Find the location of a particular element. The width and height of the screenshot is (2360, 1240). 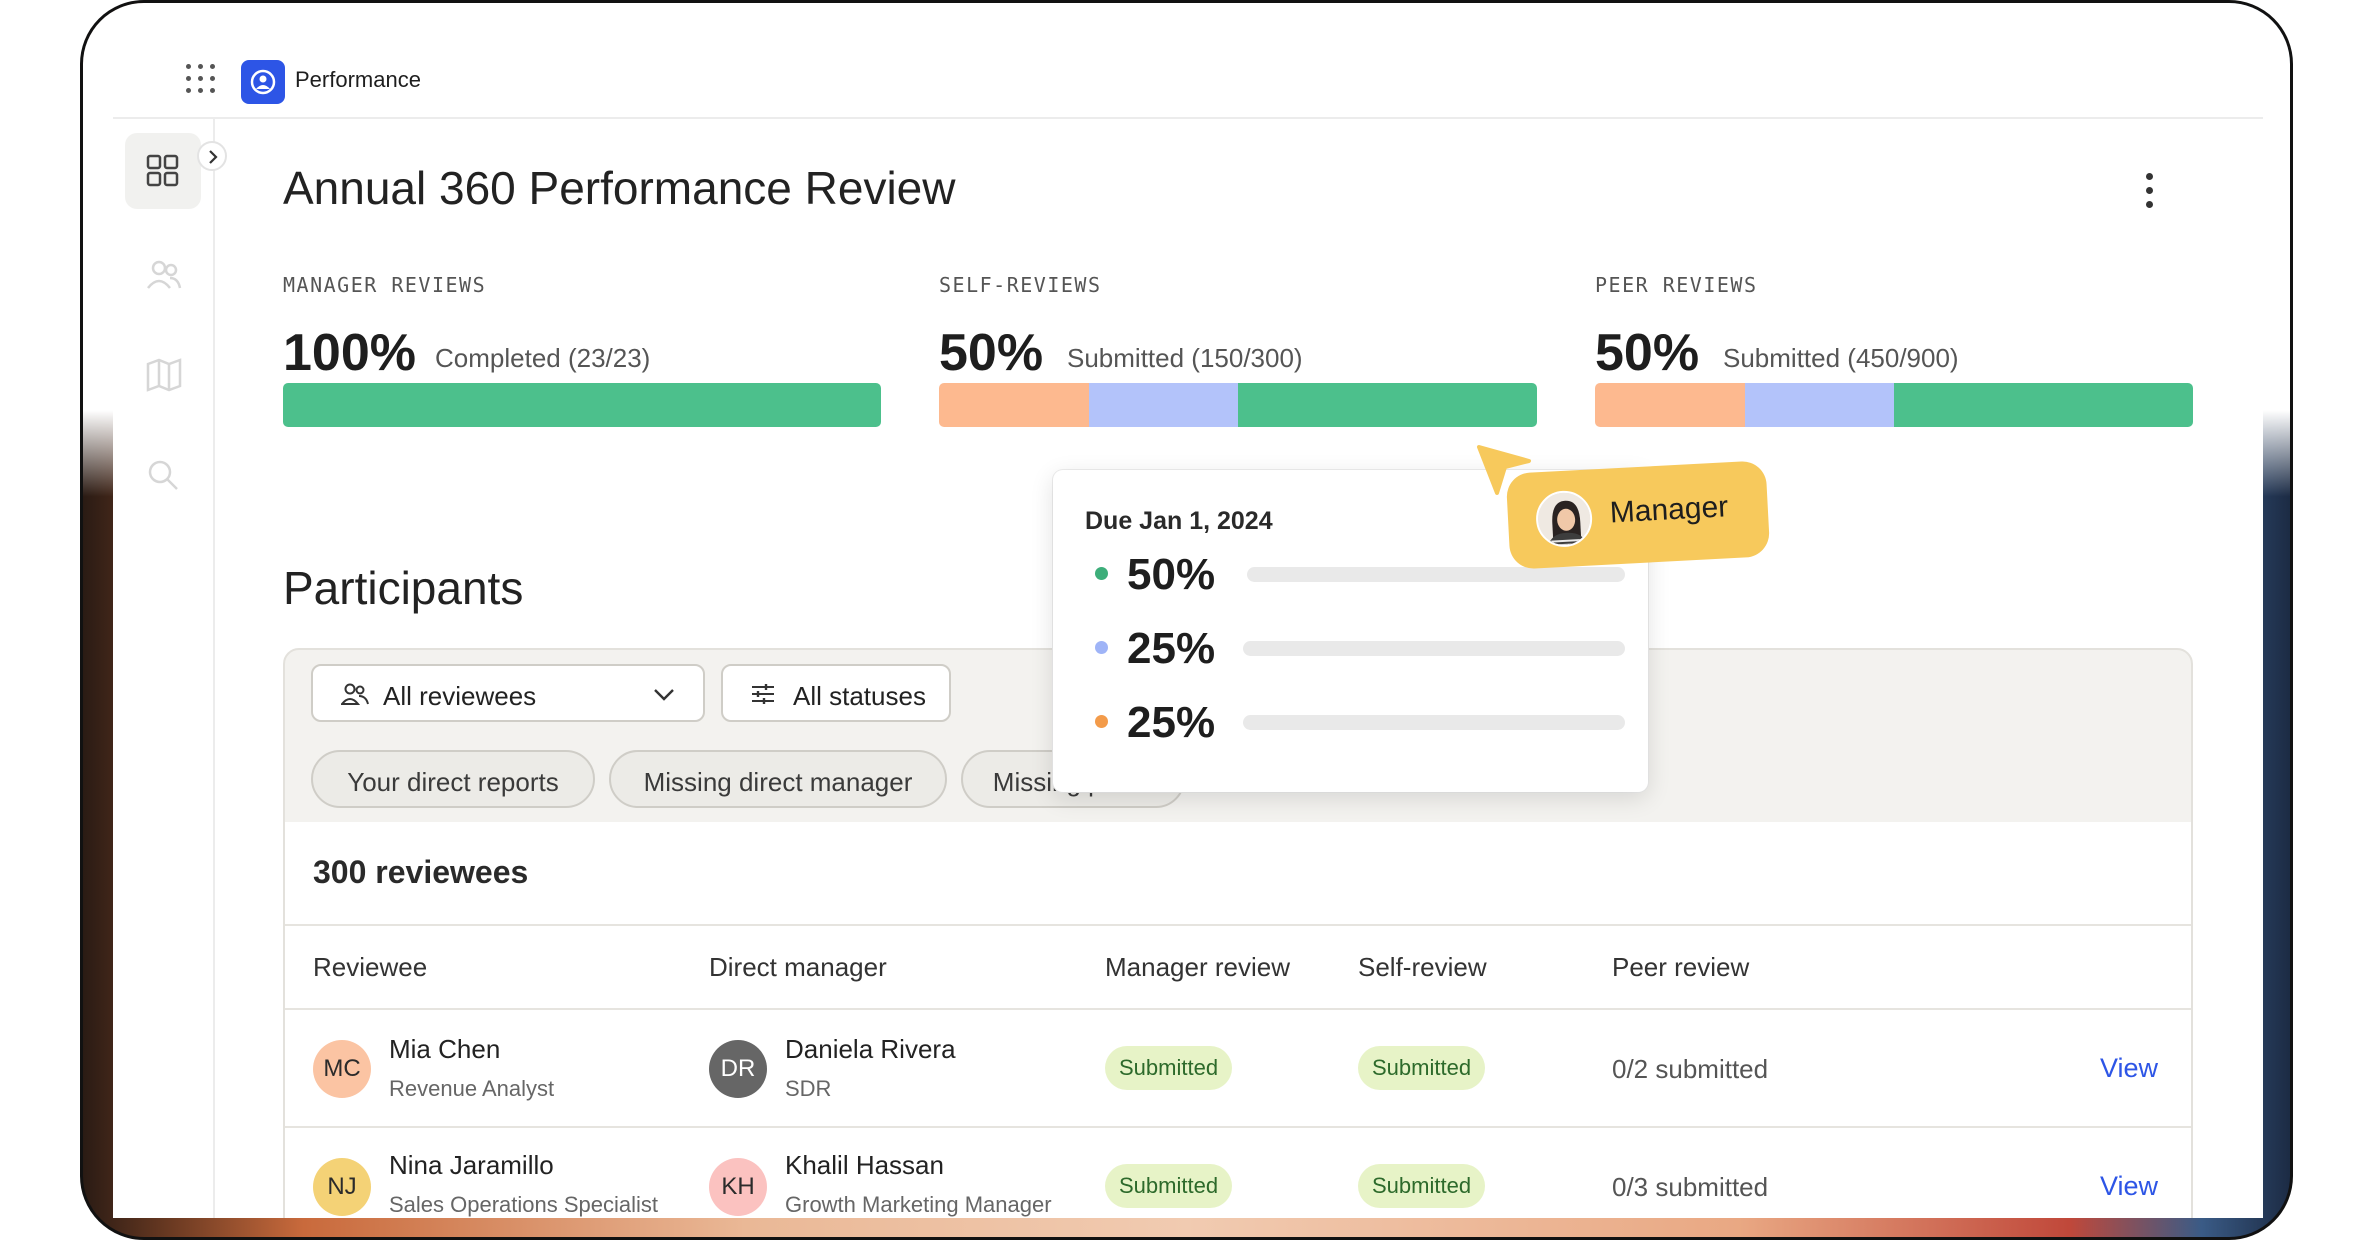

stat-self-reviews: SELF-REVIEWS 50% Submitted (150/300) is located at coordinates (1239, 350).